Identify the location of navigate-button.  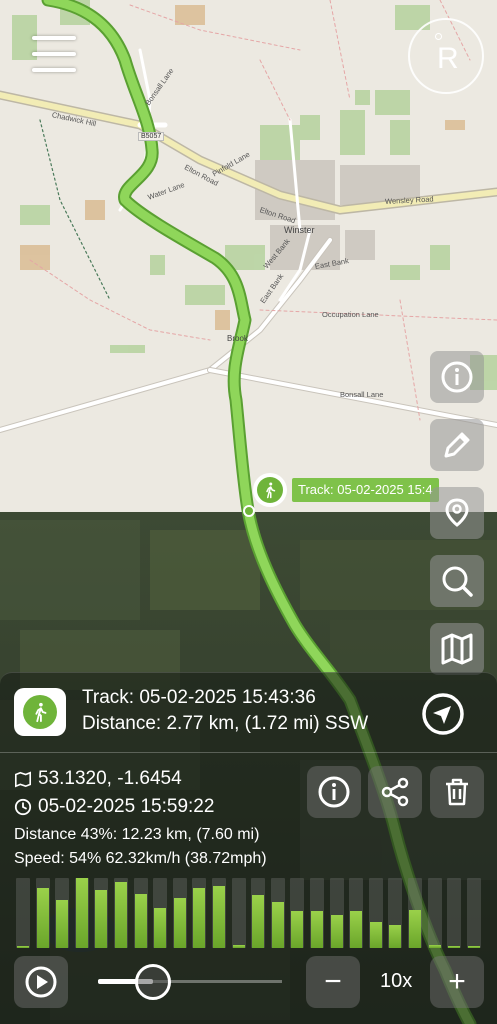
(443, 714).